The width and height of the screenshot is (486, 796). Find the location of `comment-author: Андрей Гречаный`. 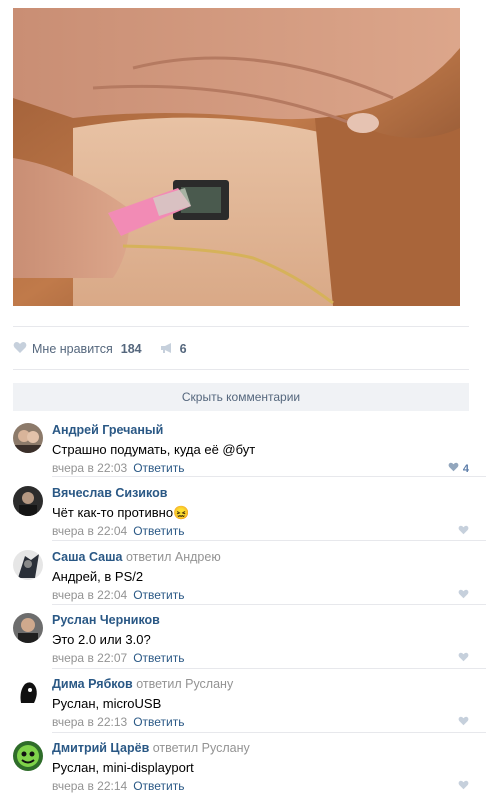

comment-author: Андрей Гречаный is located at coordinates (260, 430).